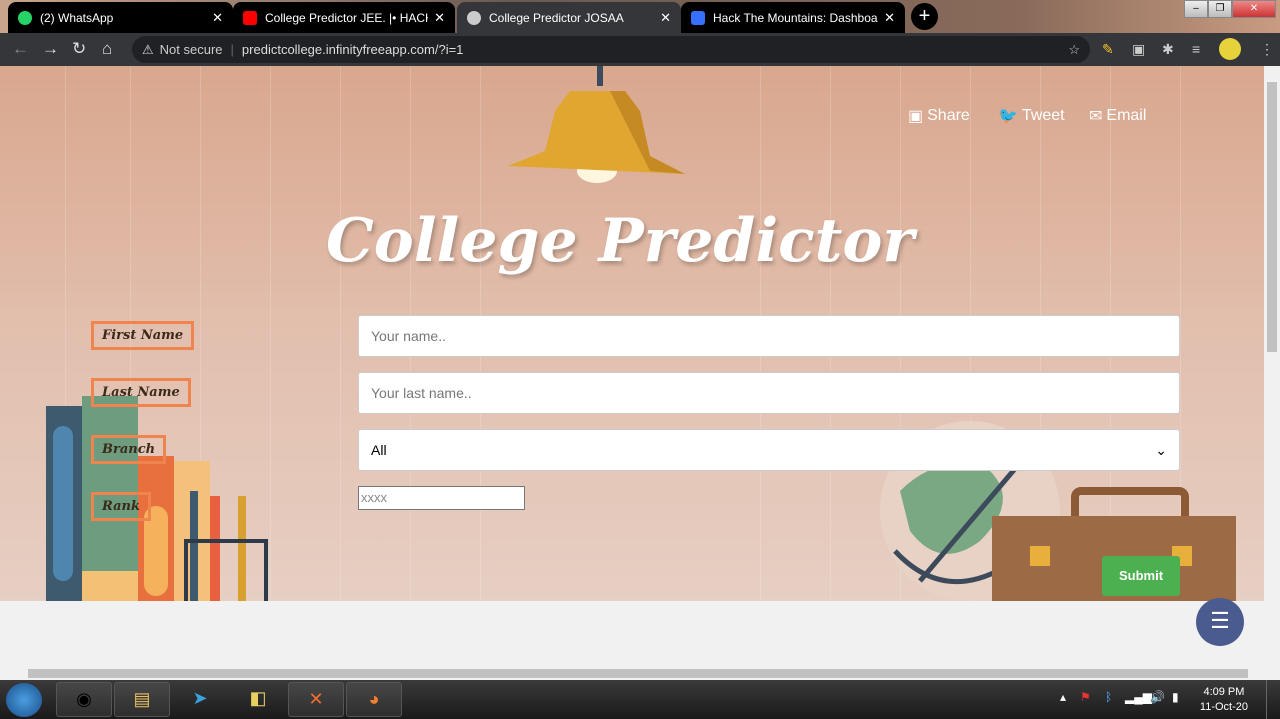  What do you see at coordinates (1224, 700) in the screenshot?
I see `clock: 4:09 PM 11-Oct-20` at bounding box center [1224, 700].